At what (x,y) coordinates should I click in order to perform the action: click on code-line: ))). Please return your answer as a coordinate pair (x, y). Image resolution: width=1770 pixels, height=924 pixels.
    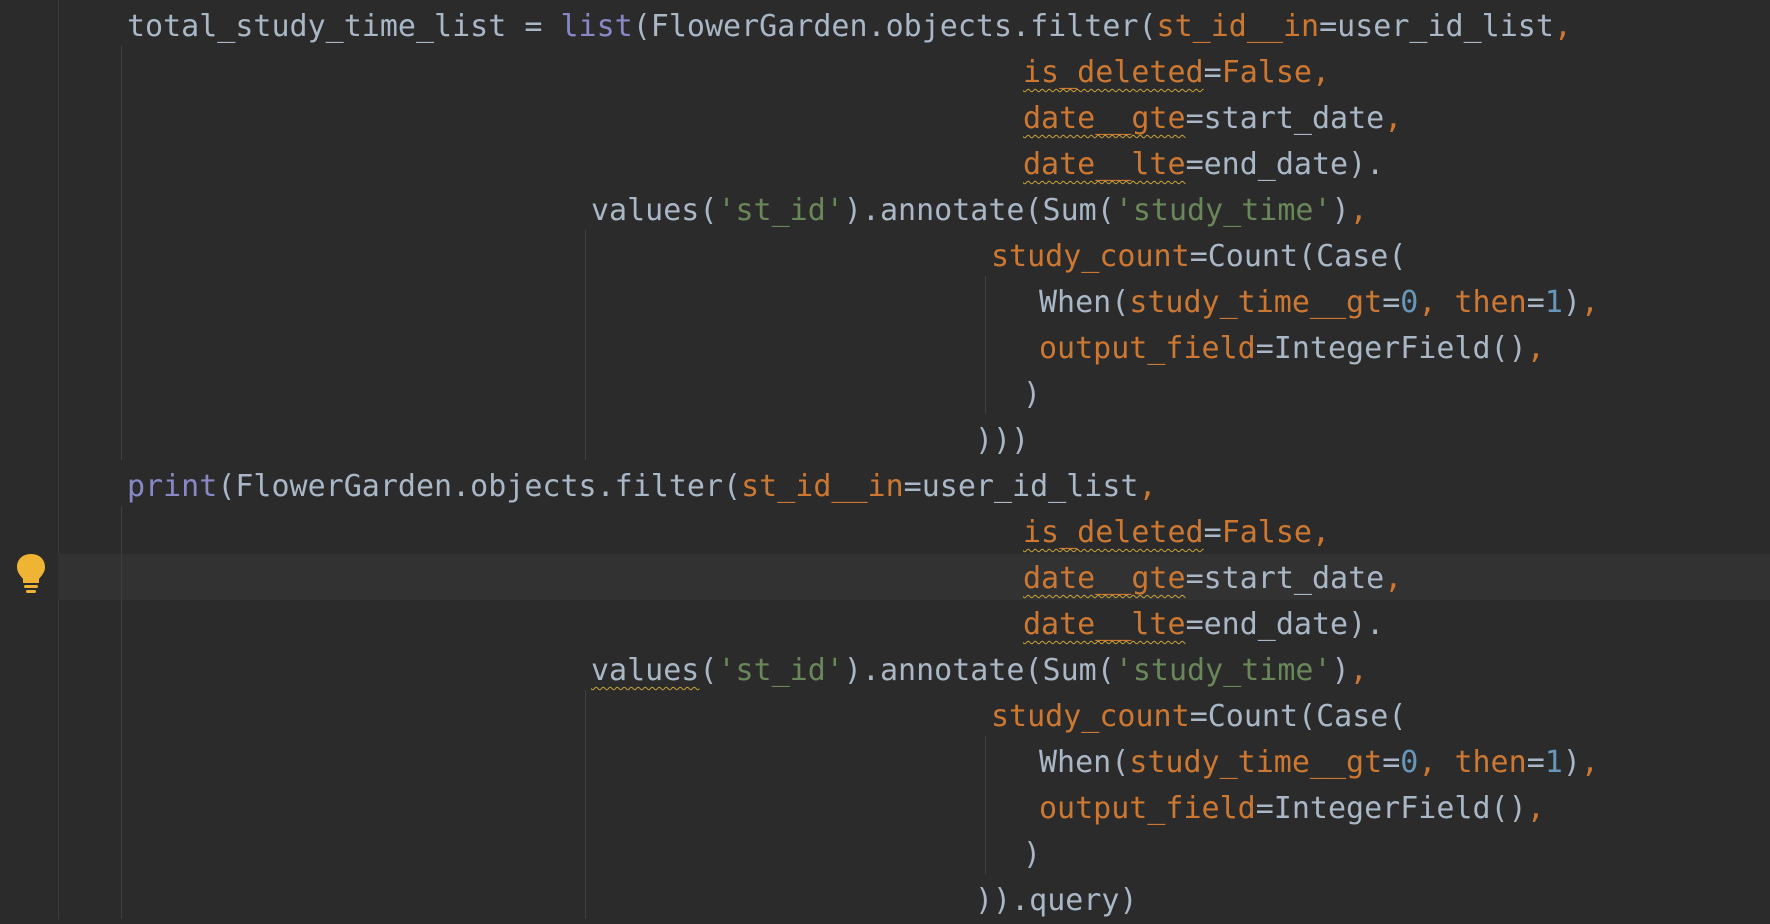
    Looking at the image, I should click on (1002, 441).